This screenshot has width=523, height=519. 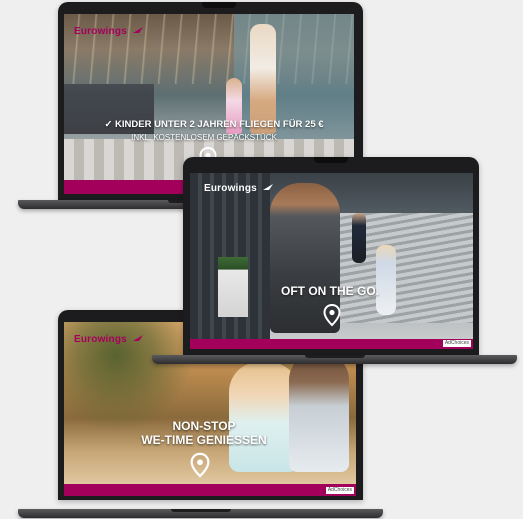 I want to click on ad-headline: ✓ KINDER UNTER 2 JAHREN FLIEGEN FÜR 25 €, so click(x=214, y=124).